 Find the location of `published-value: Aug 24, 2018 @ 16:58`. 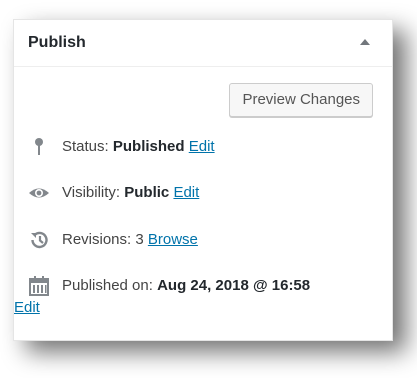

published-value: Aug 24, 2018 @ 16:58 is located at coordinates (234, 285).